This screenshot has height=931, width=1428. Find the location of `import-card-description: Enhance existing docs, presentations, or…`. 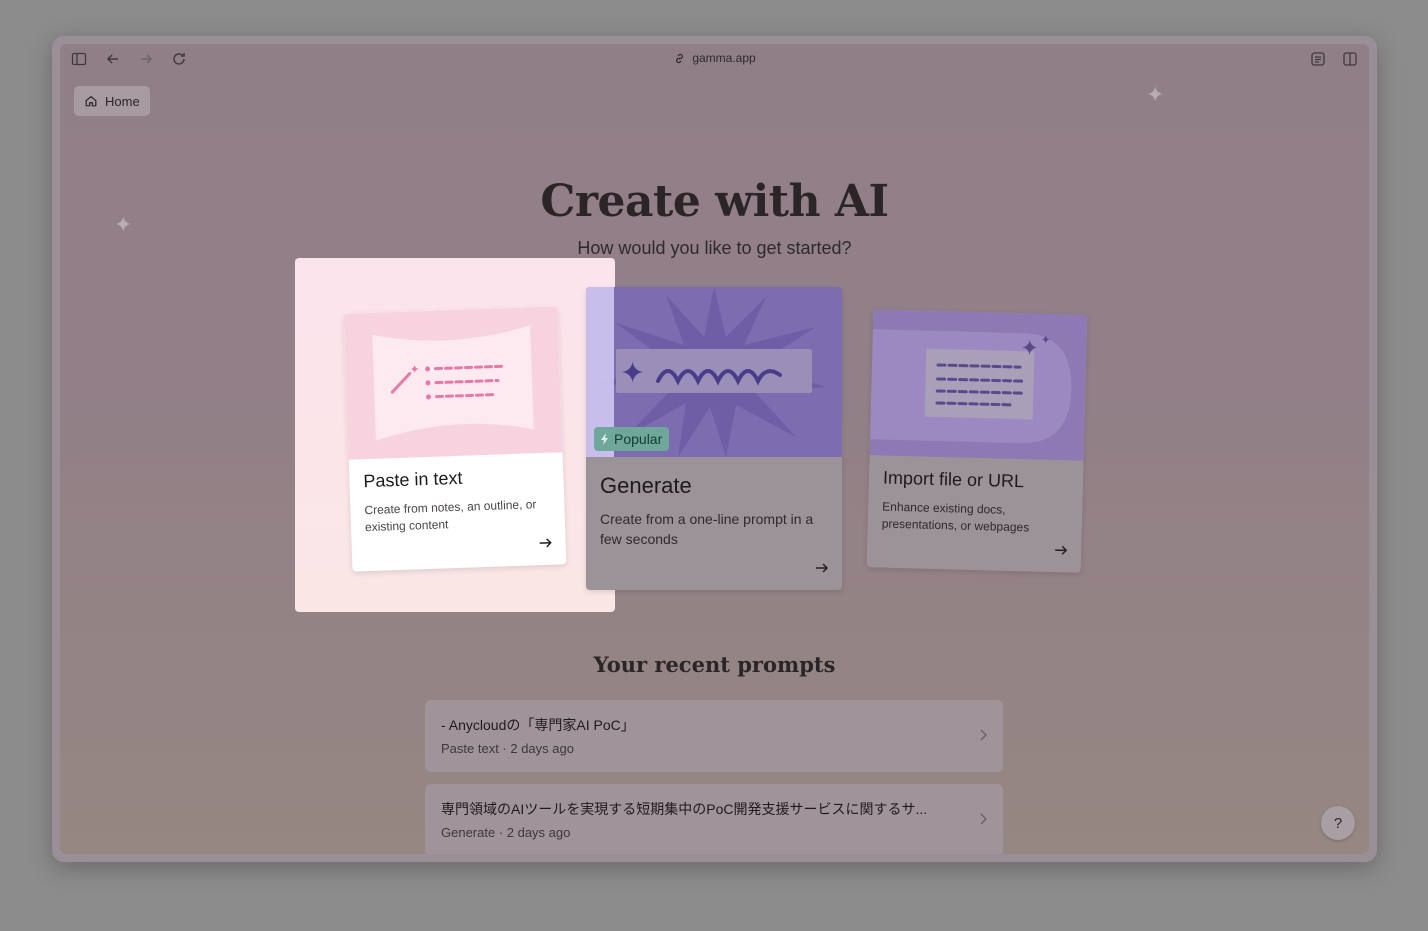

import-card-description: Enhance existing docs, presentations, or… is located at coordinates (955, 517).